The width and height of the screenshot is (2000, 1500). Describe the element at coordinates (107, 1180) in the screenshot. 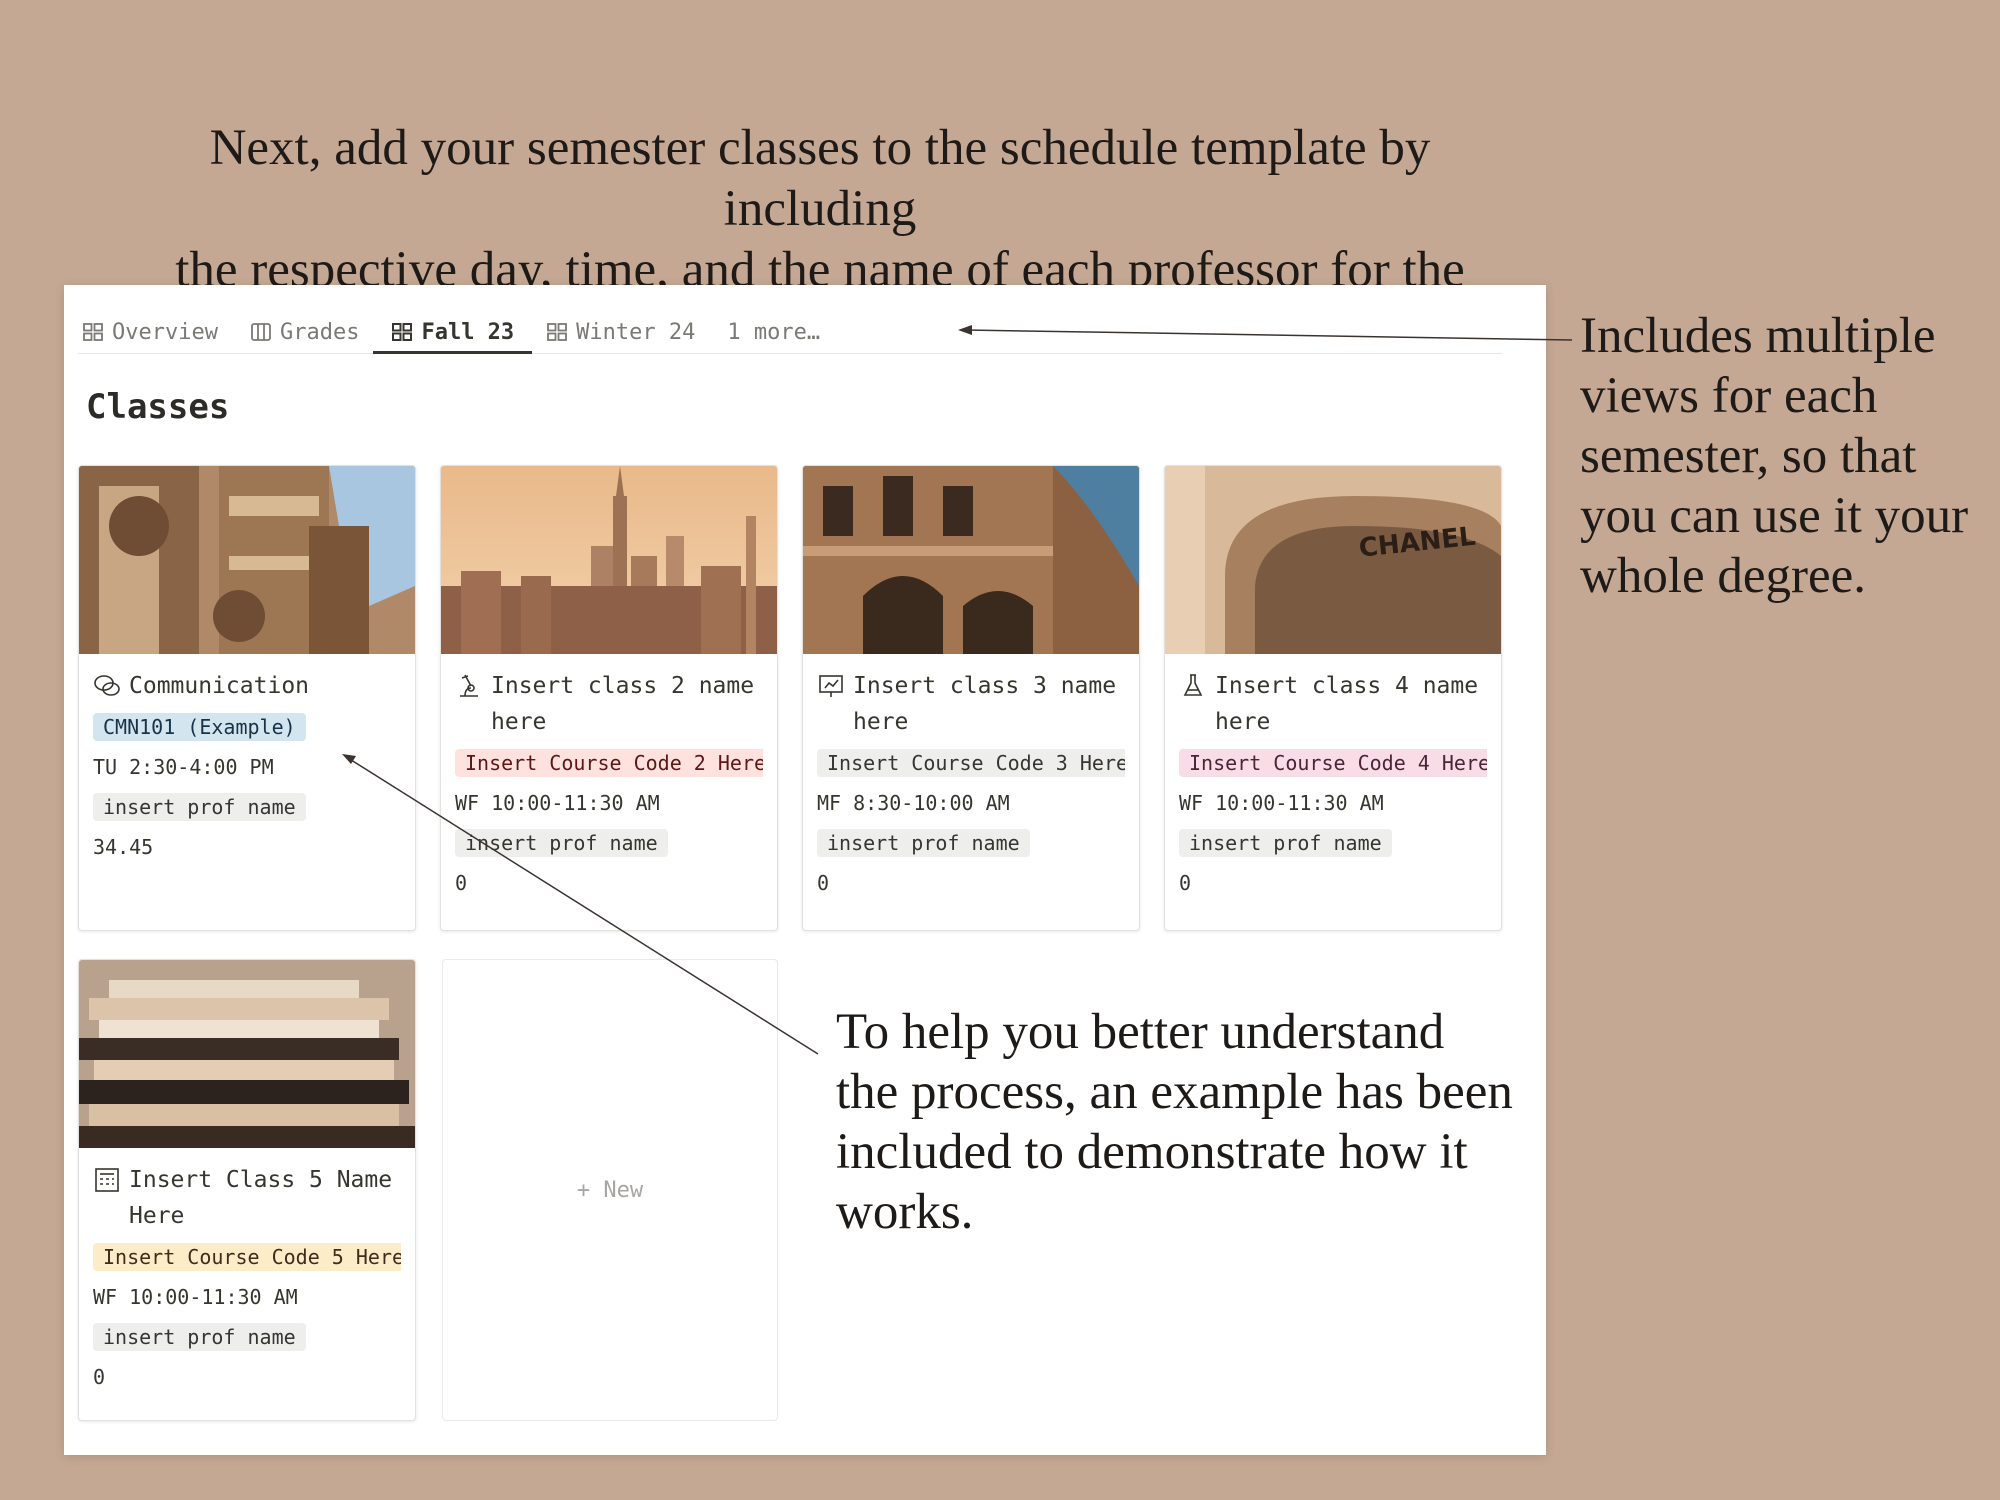

I see `calculator-board-icon` at that location.